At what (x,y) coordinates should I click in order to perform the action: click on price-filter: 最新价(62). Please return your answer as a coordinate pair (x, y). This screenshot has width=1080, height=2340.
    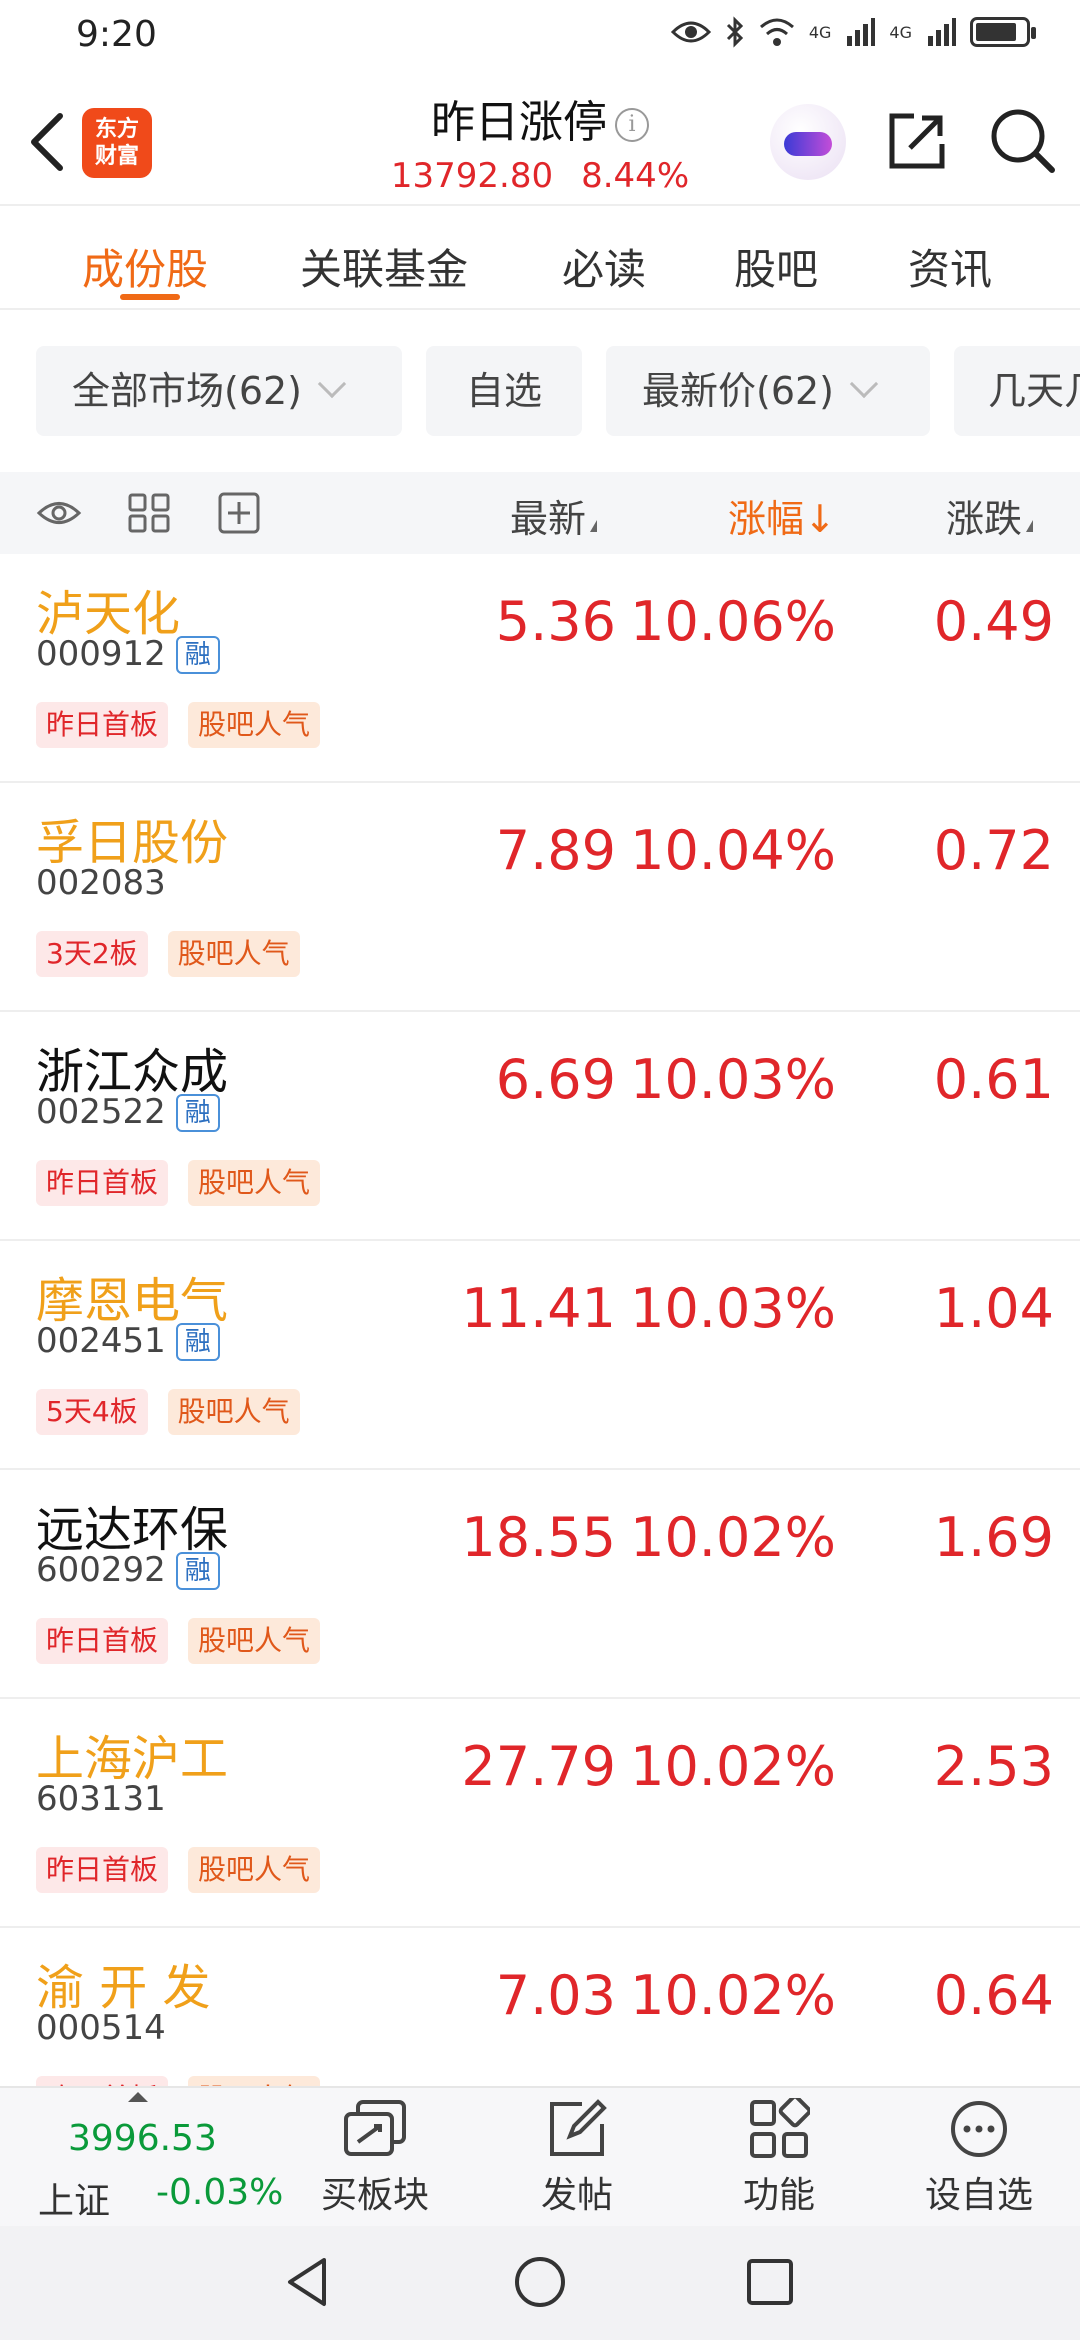
    Looking at the image, I should click on (768, 391).